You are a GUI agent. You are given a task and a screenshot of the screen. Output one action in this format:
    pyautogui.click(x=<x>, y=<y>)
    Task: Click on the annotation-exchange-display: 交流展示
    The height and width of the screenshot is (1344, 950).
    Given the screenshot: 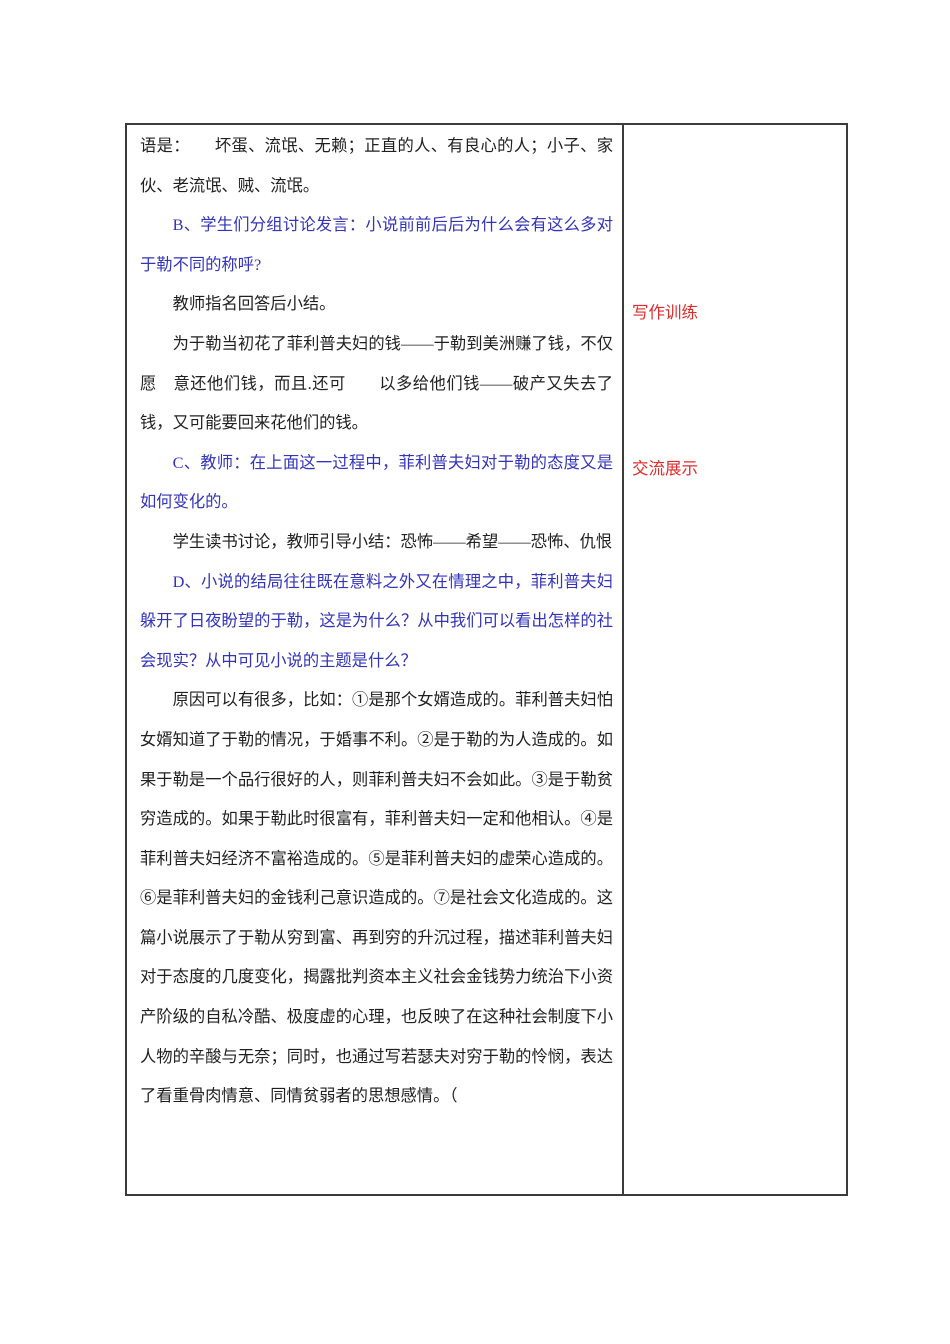 What is the action you would take?
    pyautogui.click(x=665, y=468)
    